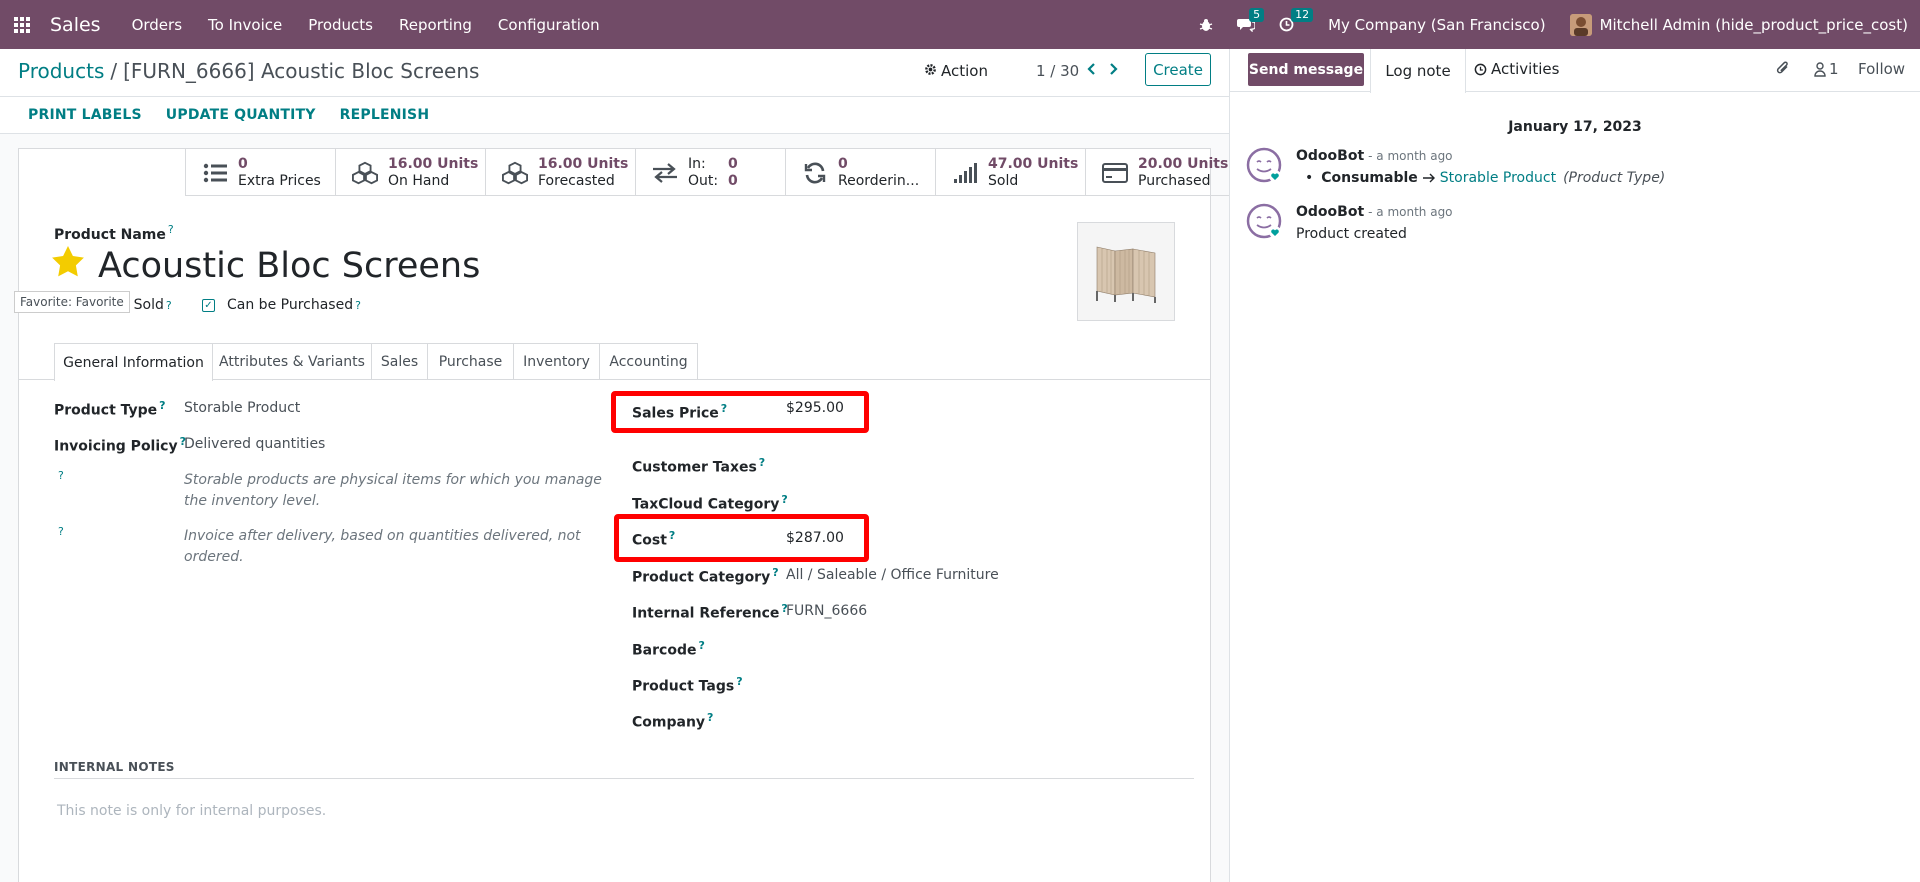 This screenshot has width=1920, height=882. I want to click on activities-badge: 12, so click(1302, 15).